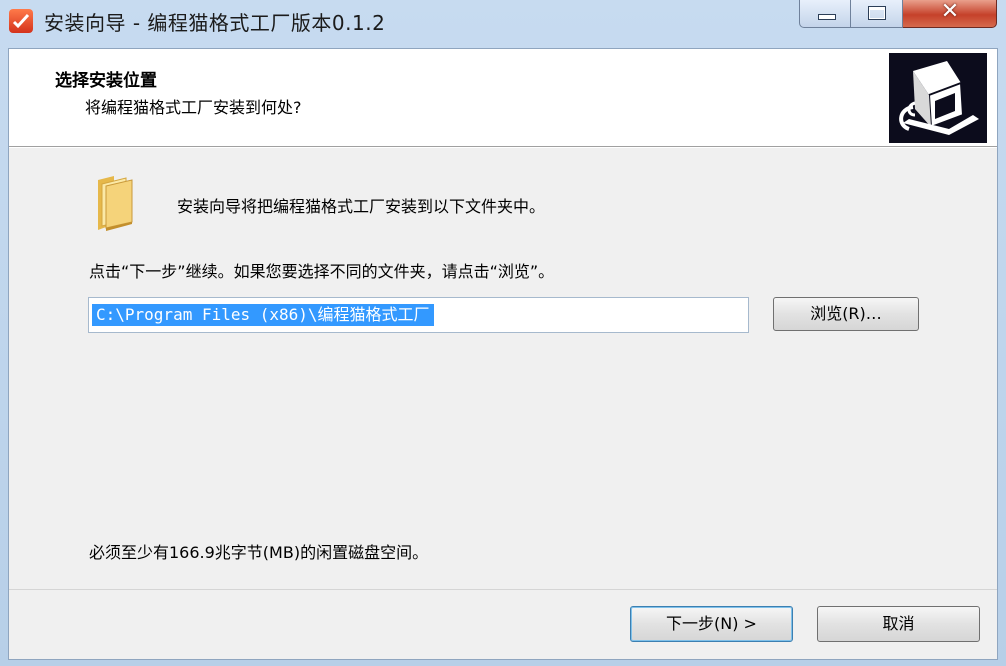 This screenshot has height=666, width=1006. I want to click on maximize-button, so click(877, 14).